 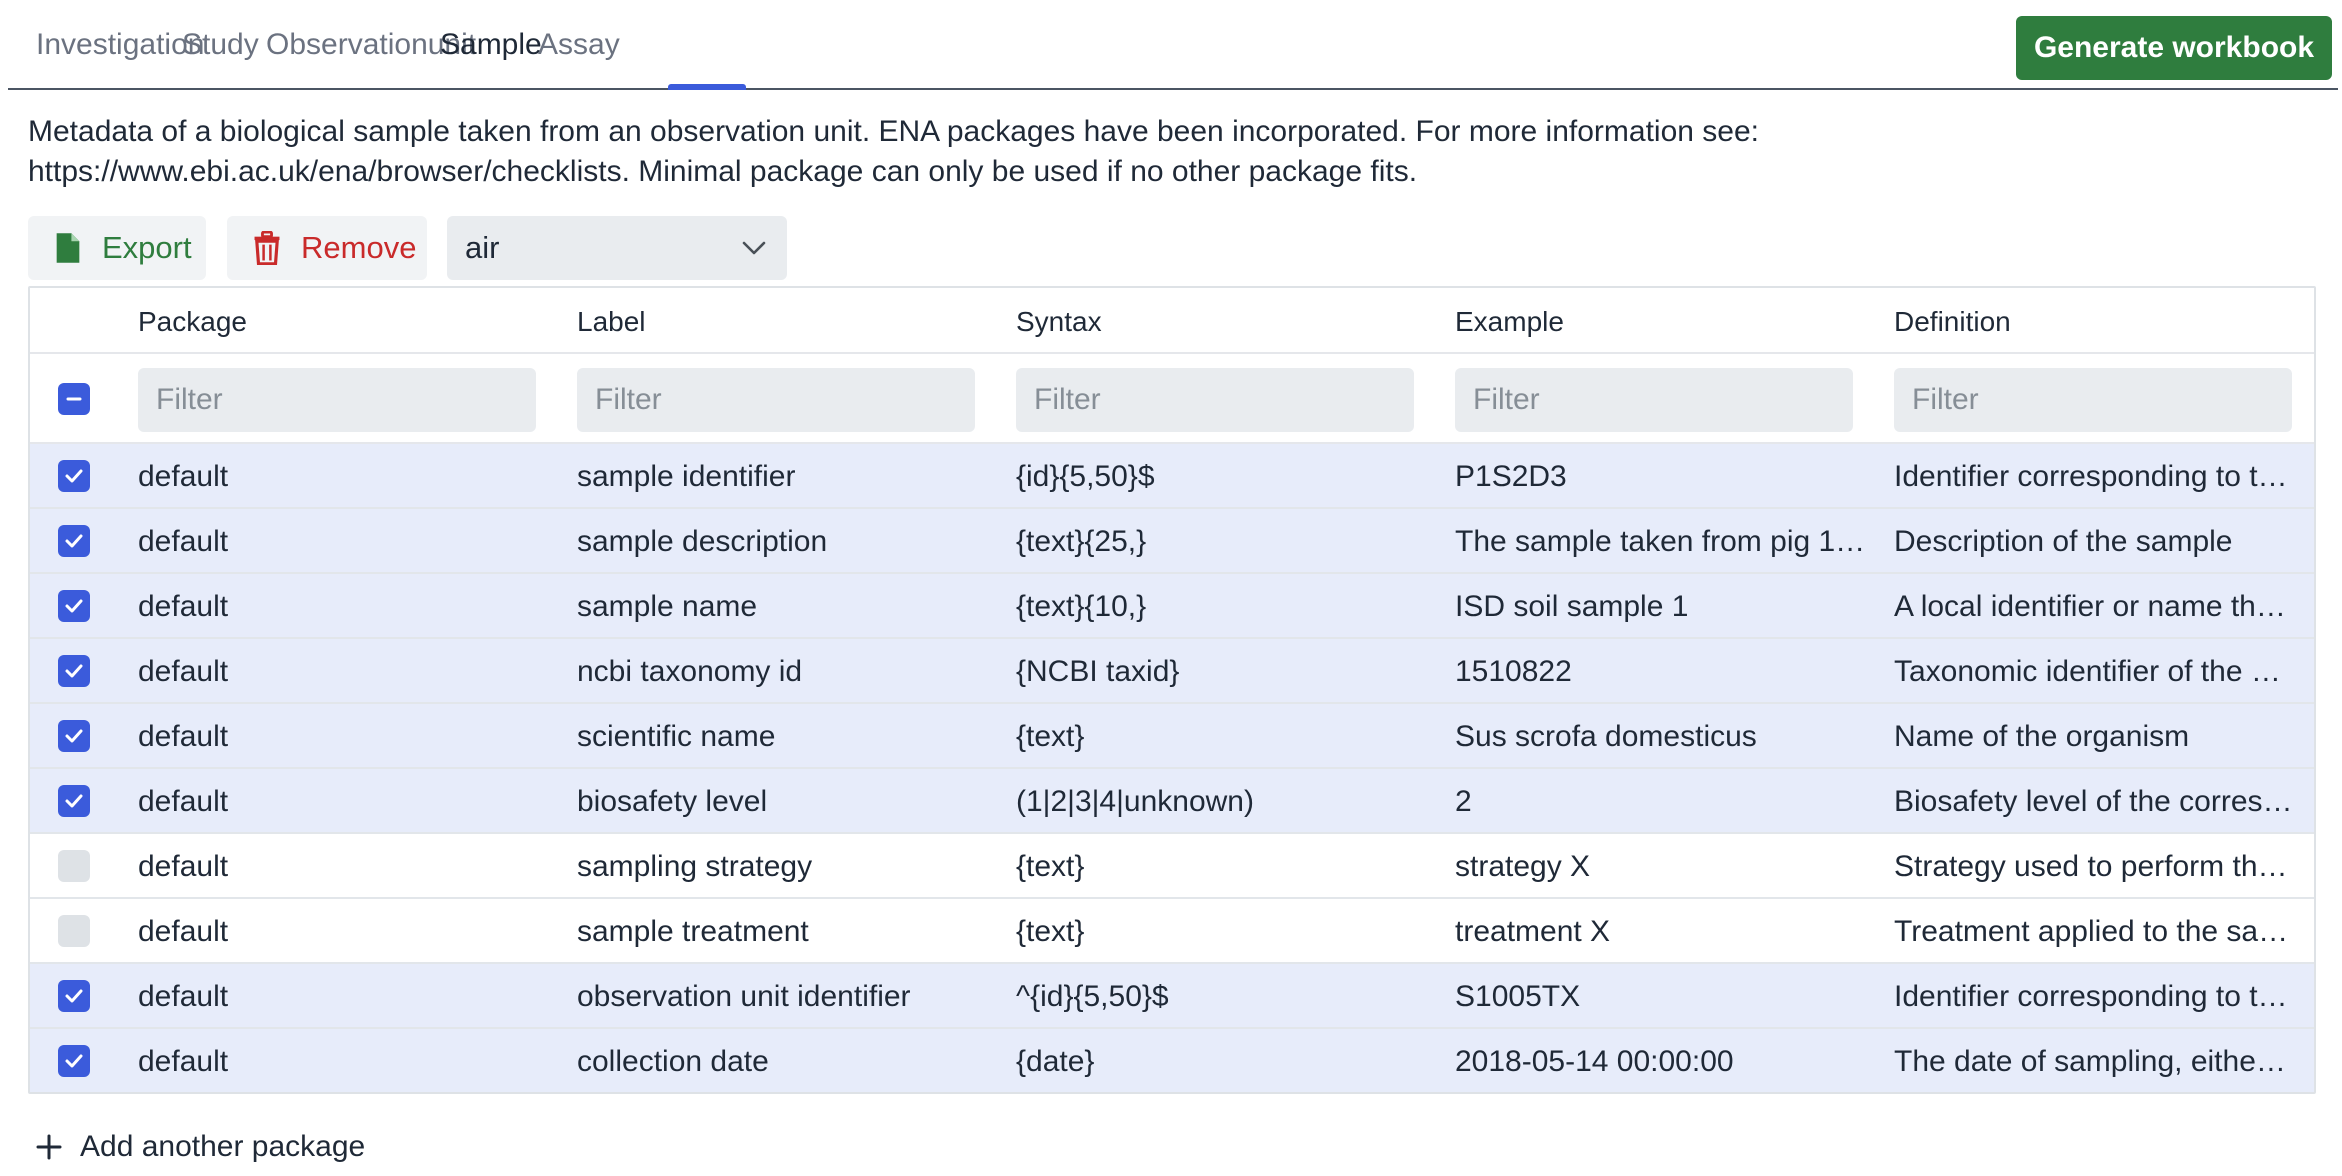 What do you see at coordinates (1511, 476) in the screenshot?
I see `cell-example: P1S2D3` at bounding box center [1511, 476].